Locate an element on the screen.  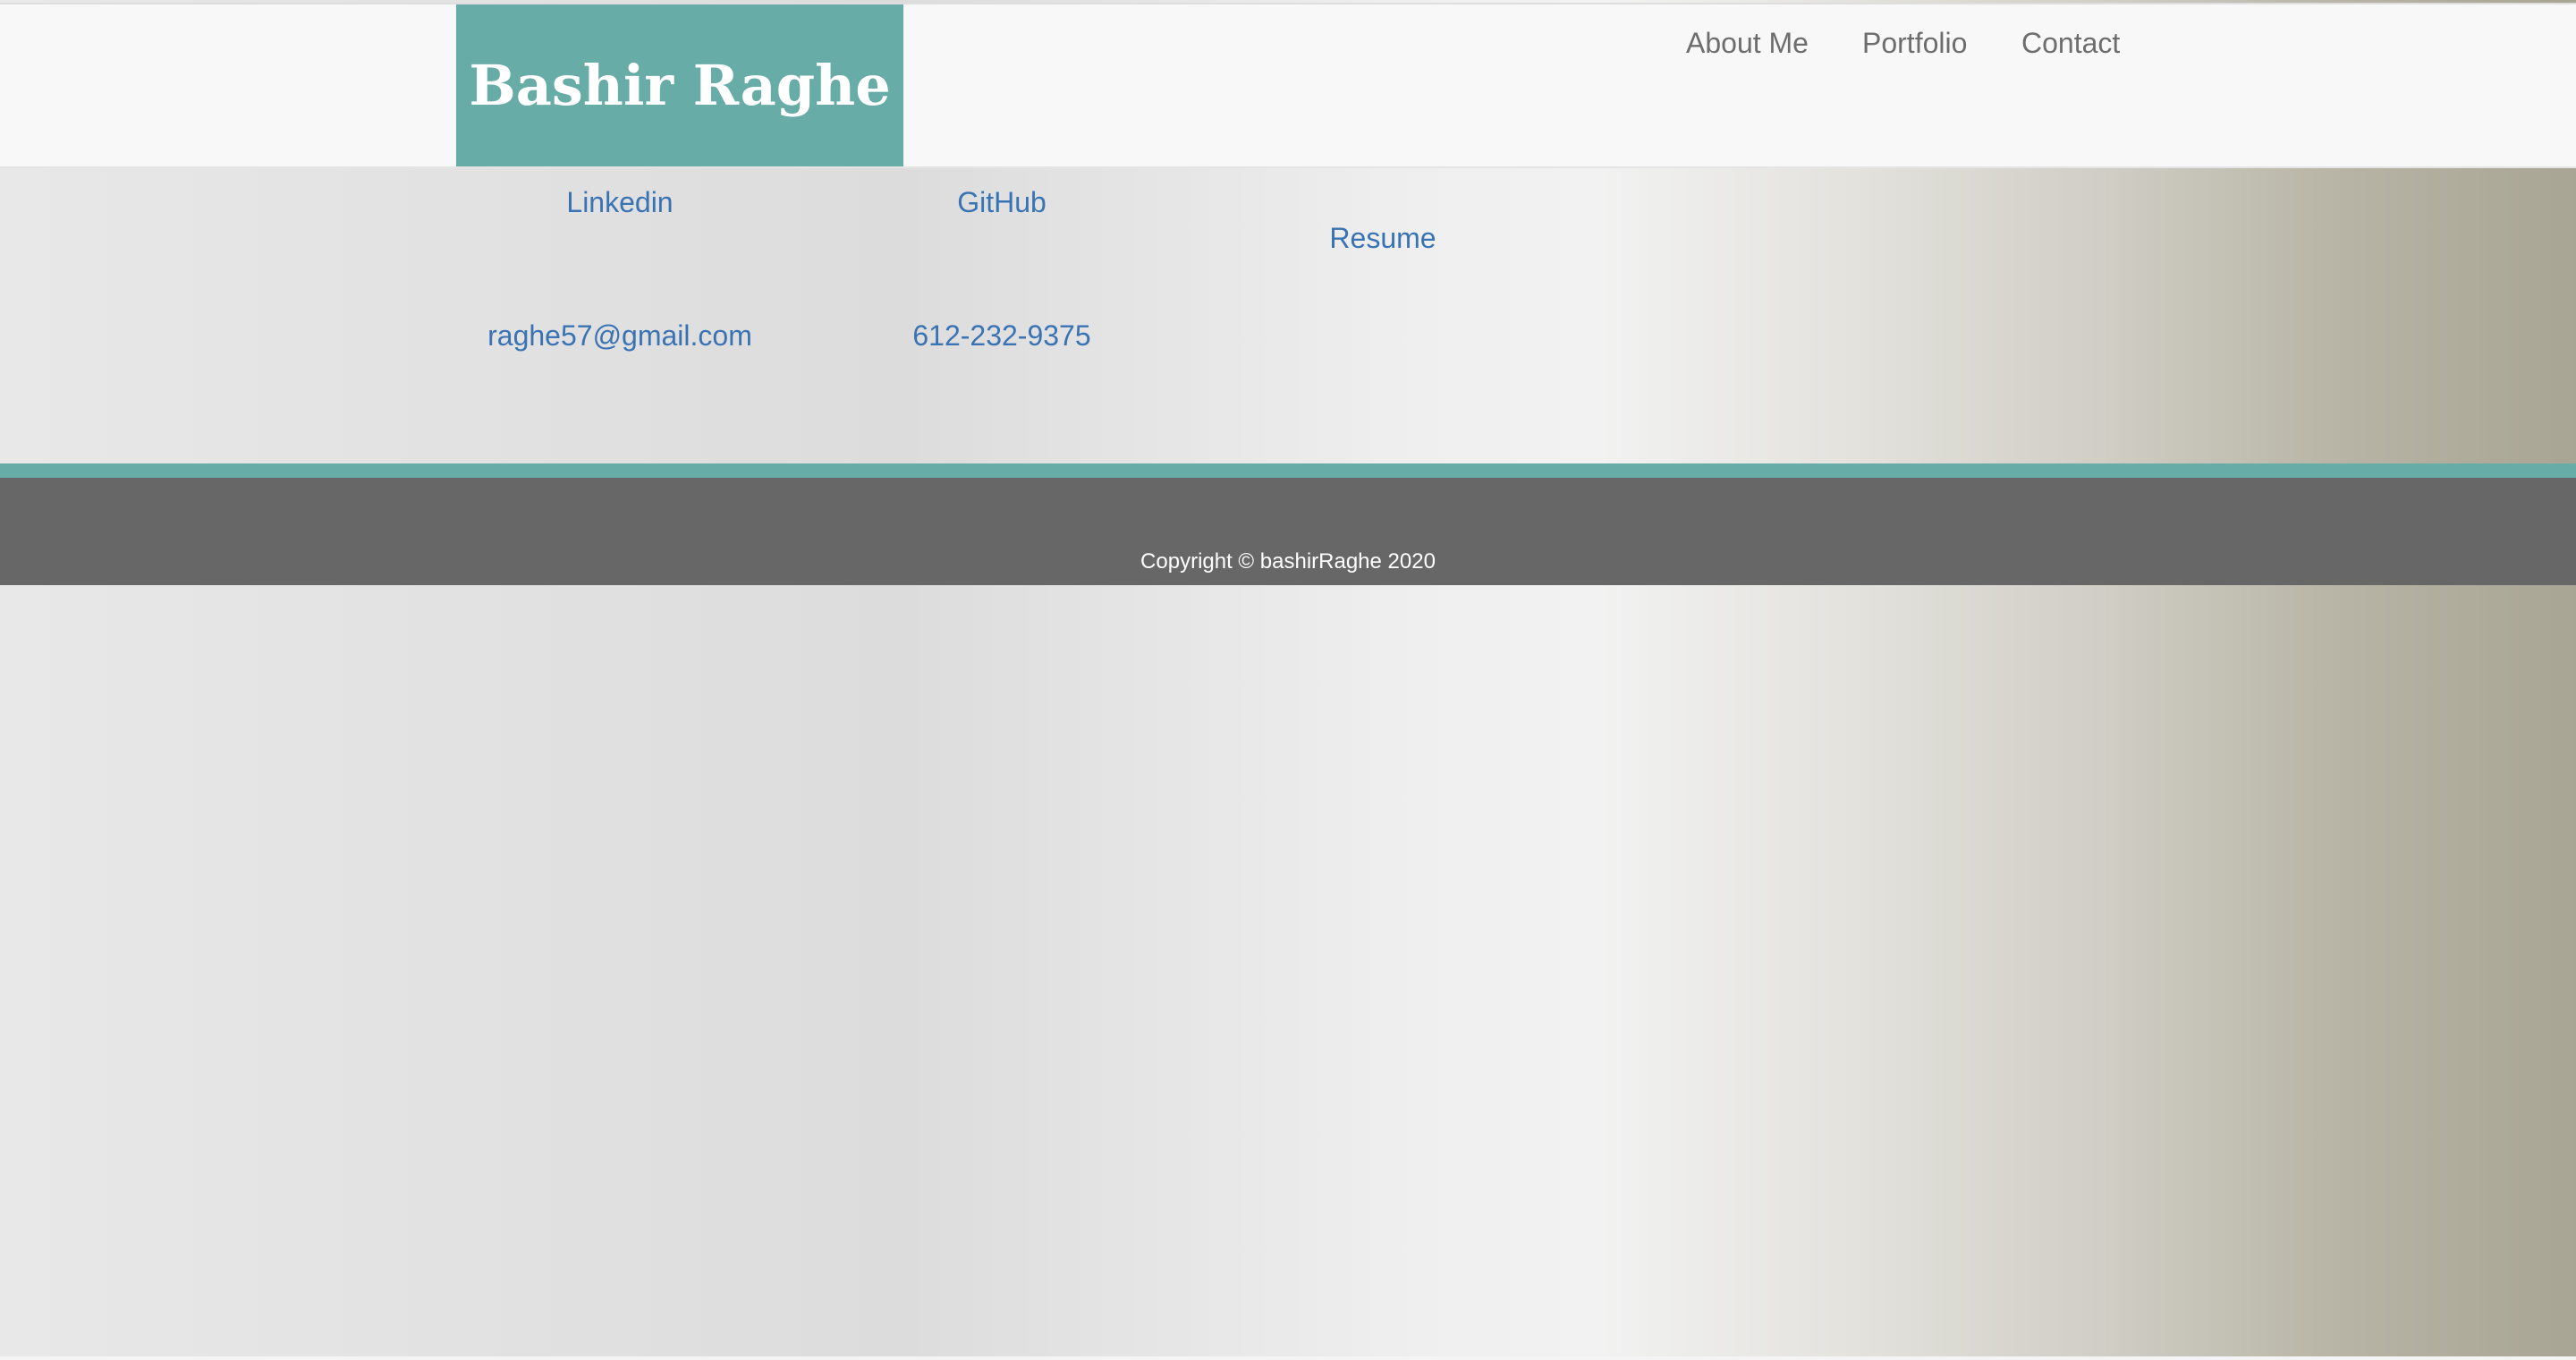
linkedin-link: Linkedin is located at coordinates (619, 203).